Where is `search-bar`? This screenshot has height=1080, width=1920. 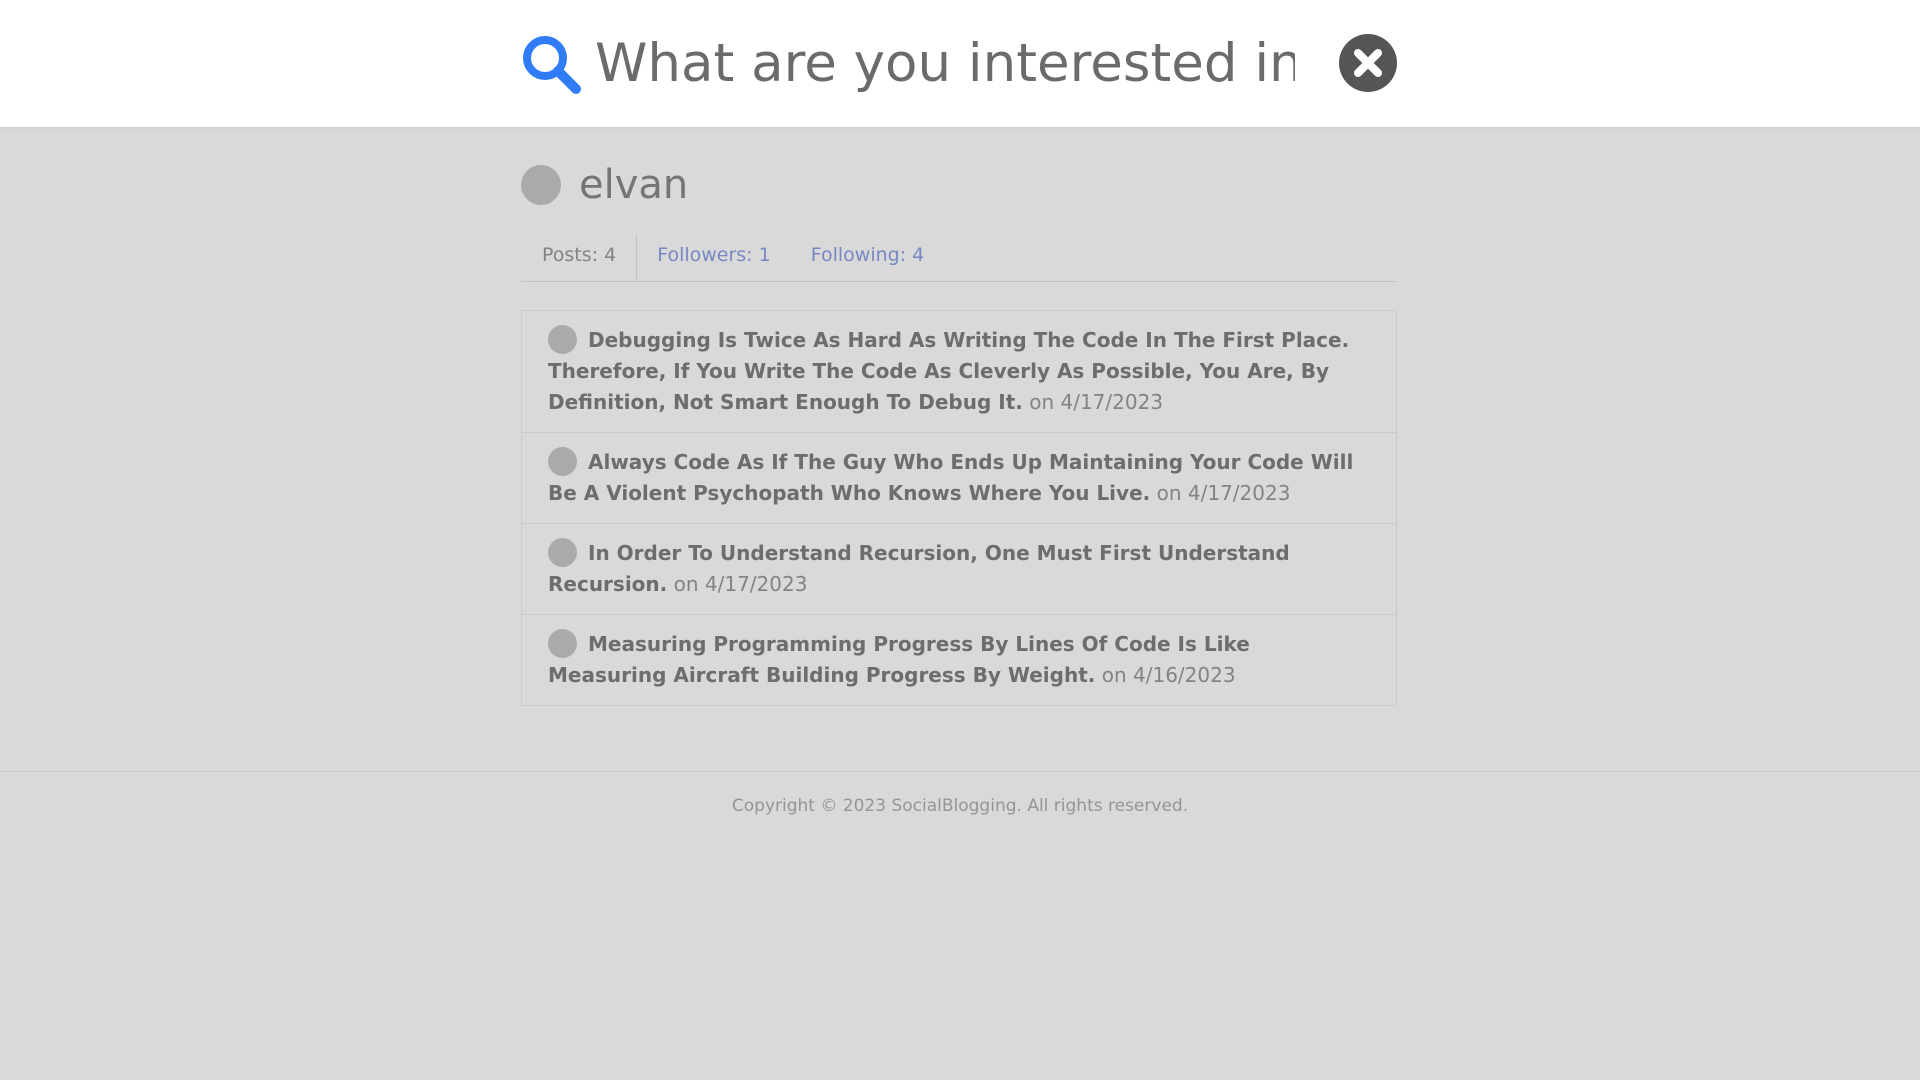 search-bar is located at coordinates (960, 63).